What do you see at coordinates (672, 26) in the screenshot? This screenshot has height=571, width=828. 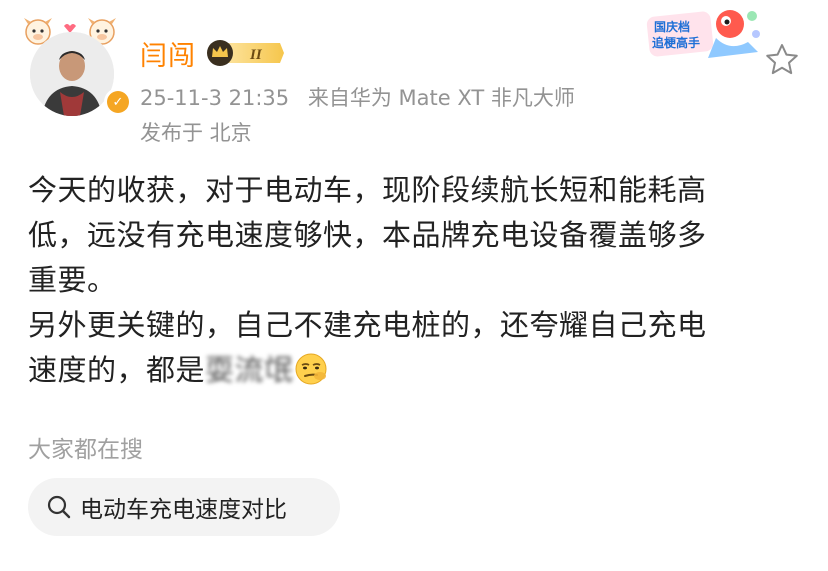 I see `sticker-line1: 国庆档` at bounding box center [672, 26].